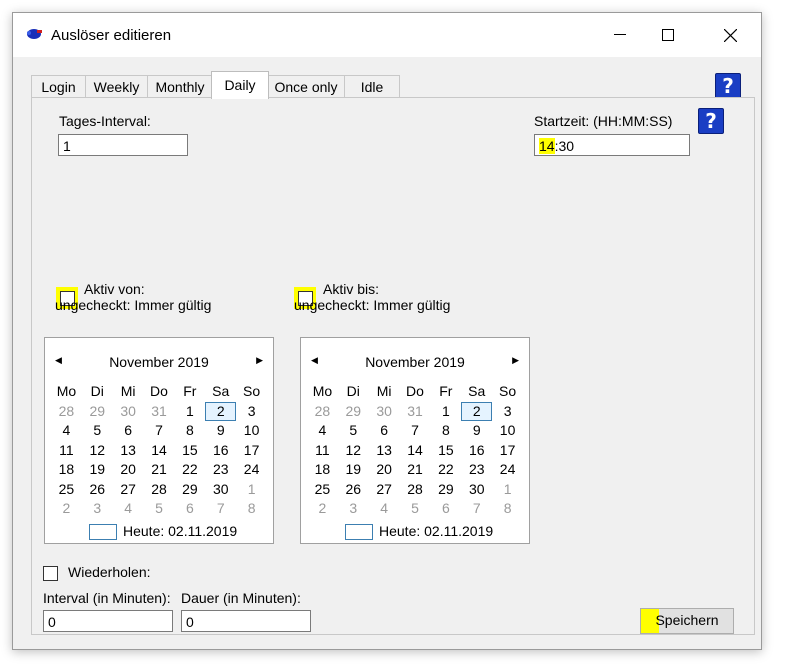 The image size is (810, 669). What do you see at coordinates (384, 490) in the screenshot?
I see `active-to-calendar-day: 27` at bounding box center [384, 490].